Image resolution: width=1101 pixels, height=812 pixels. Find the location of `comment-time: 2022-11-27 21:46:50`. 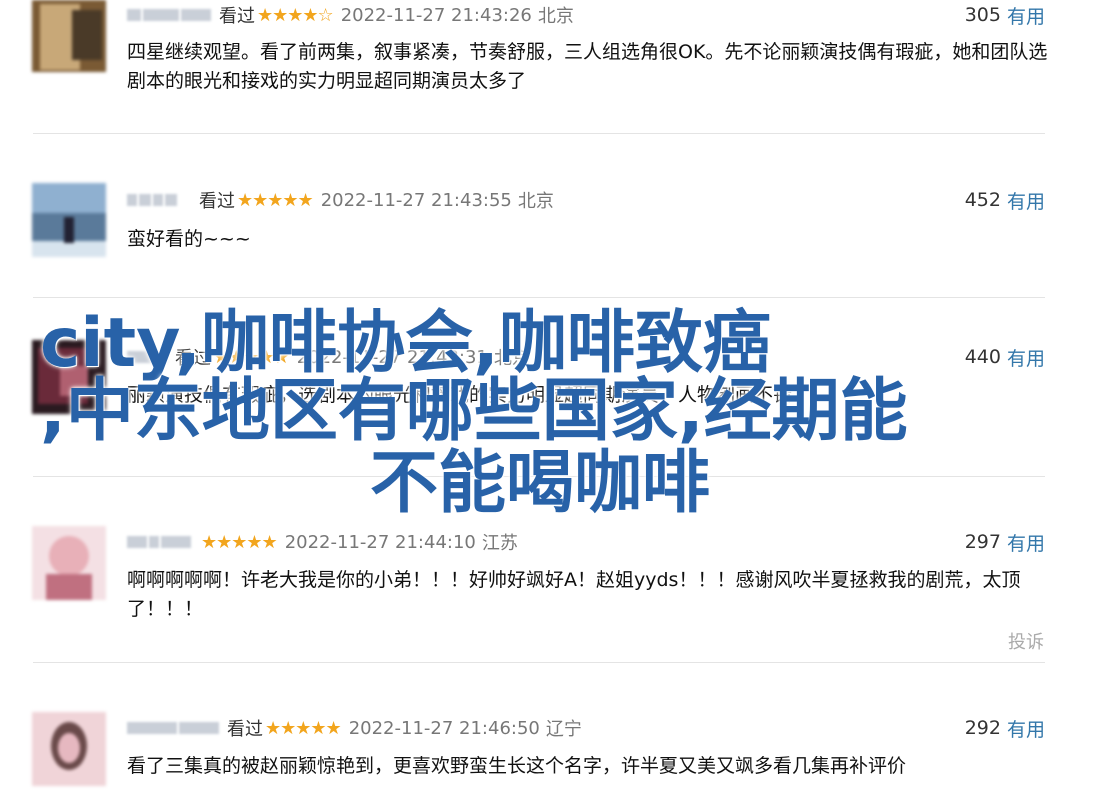

comment-time: 2022-11-27 21:46:50 is located at coordinates (444, 728).